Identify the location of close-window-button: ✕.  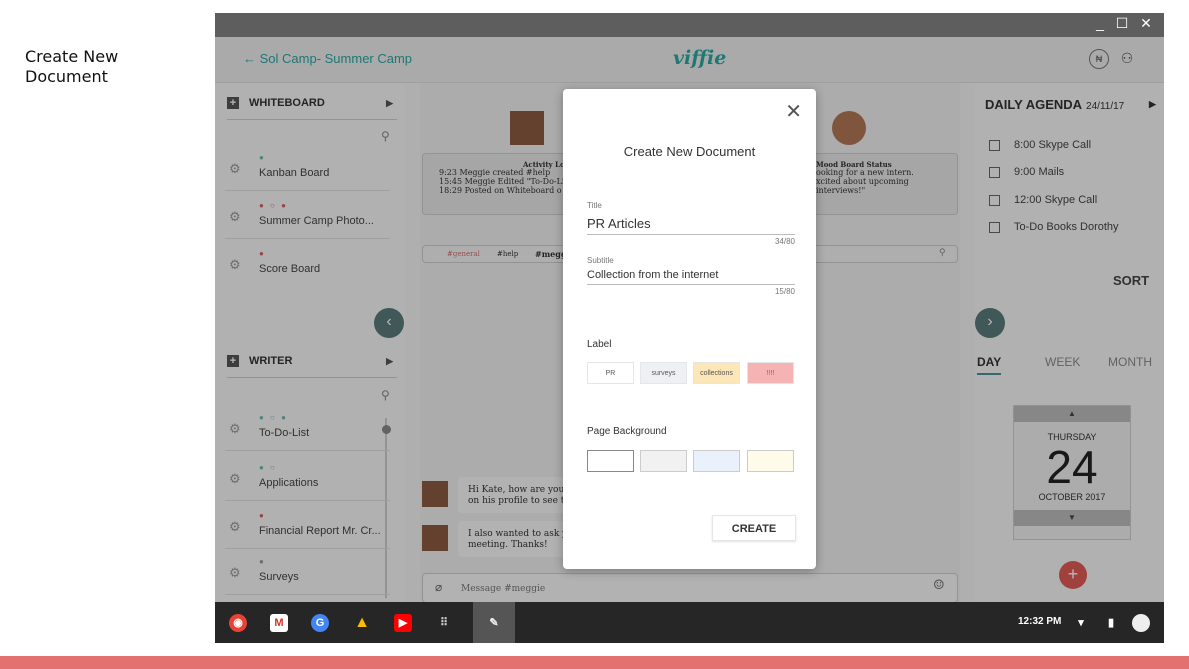
(1146, 23).